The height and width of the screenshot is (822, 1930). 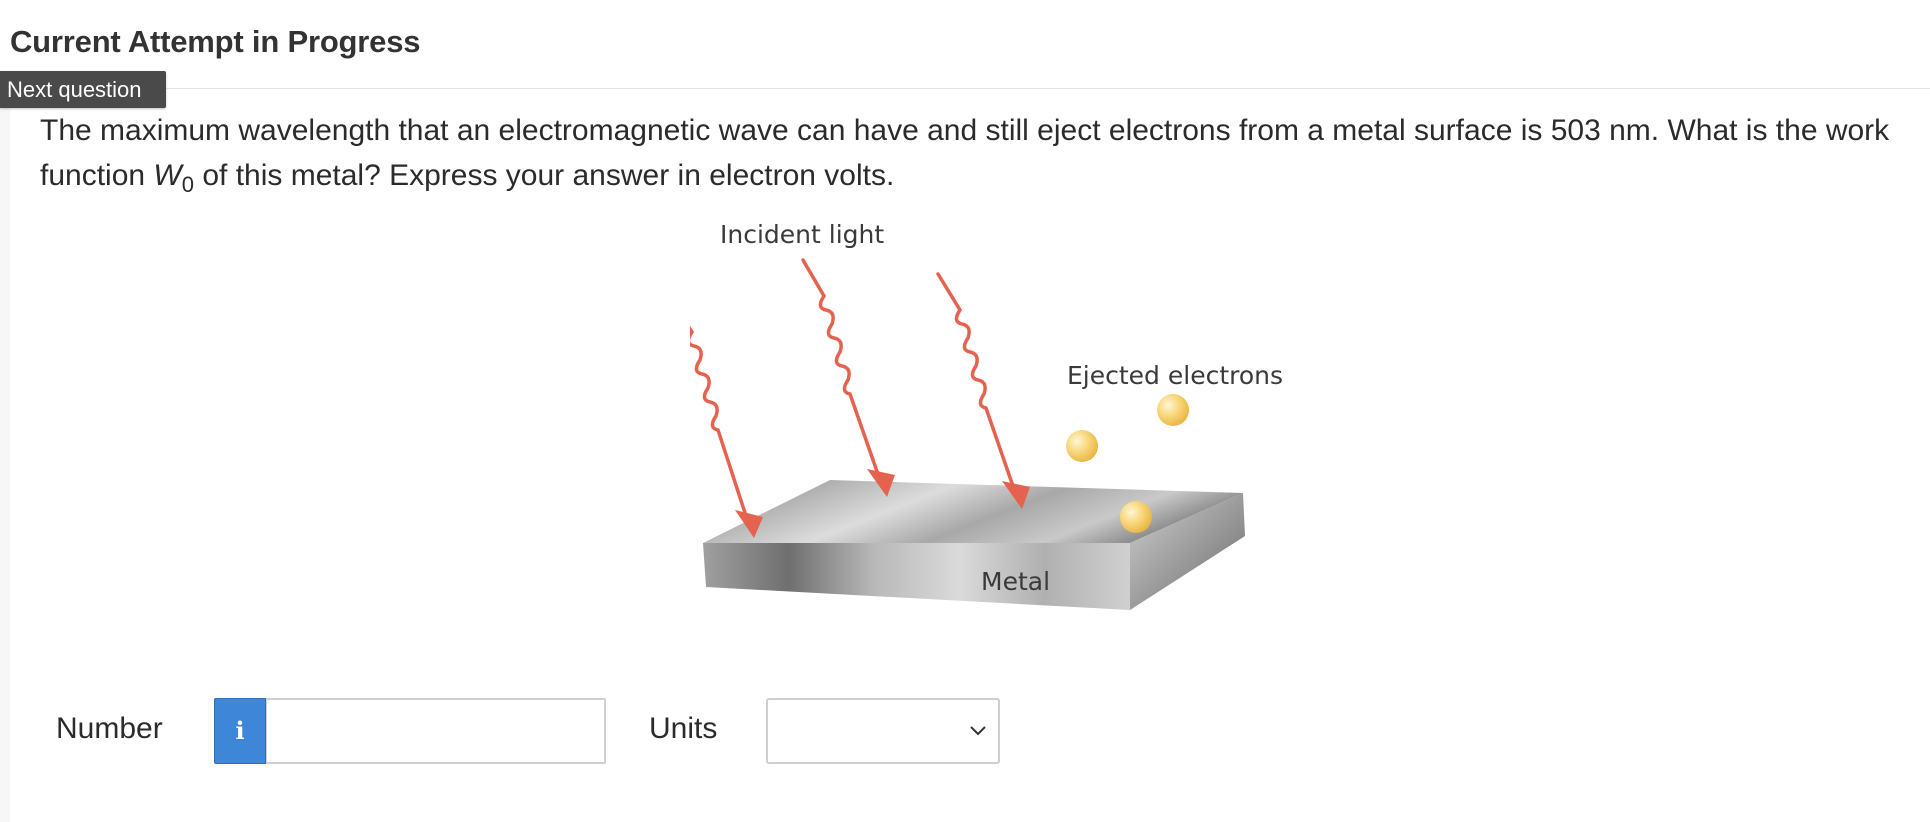 What do you see at coordinates (1175, 375) in the screenshot?
I see `ejected-electrons-label: Ejected electrons` at bounding box center [1175, 375].